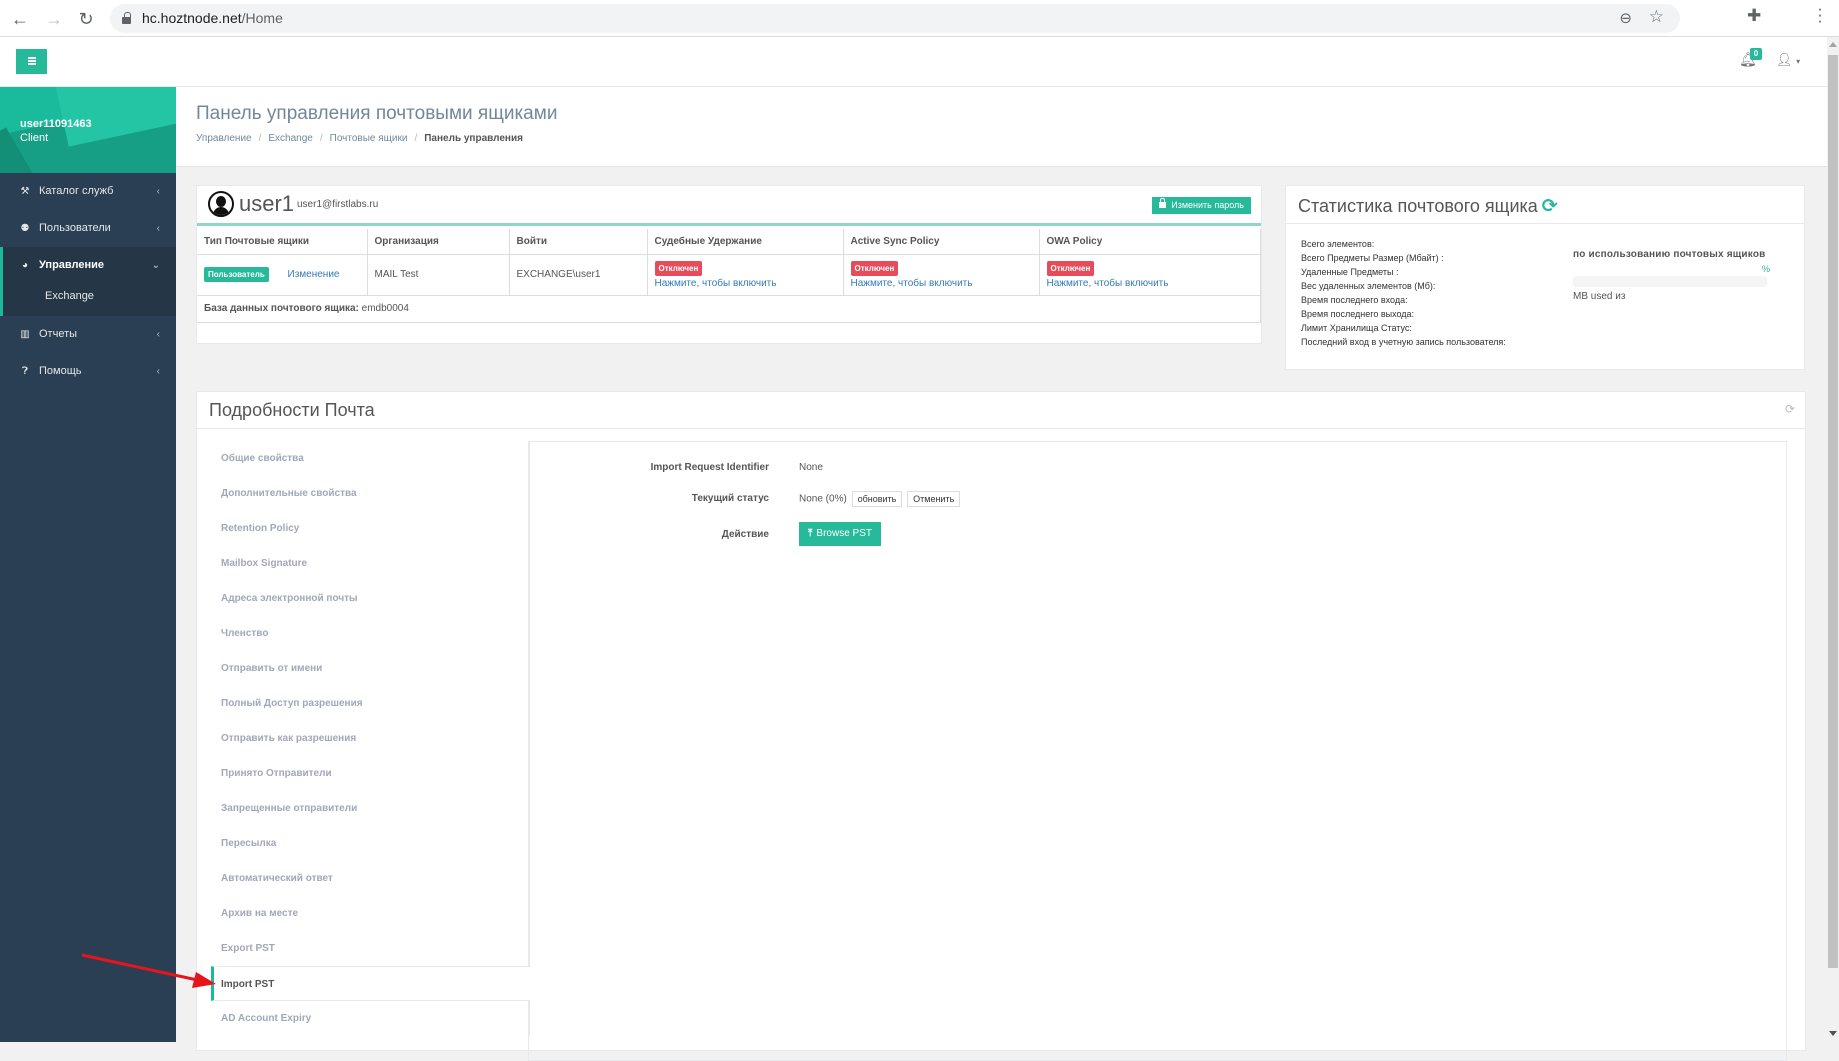 This screenshot has height=1061, width=1839. I want to click on tab-членство: Членство, so click(371, 633).